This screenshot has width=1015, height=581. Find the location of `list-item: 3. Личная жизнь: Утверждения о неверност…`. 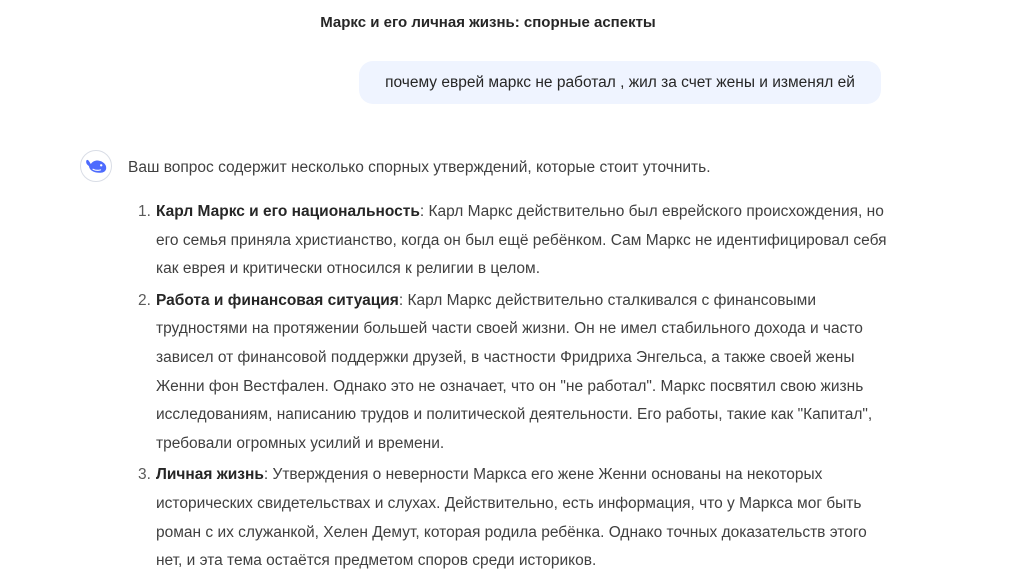

list-item: 3. Личная жизнь: Утверждения о неверност… is located at coordinates (508, 518).